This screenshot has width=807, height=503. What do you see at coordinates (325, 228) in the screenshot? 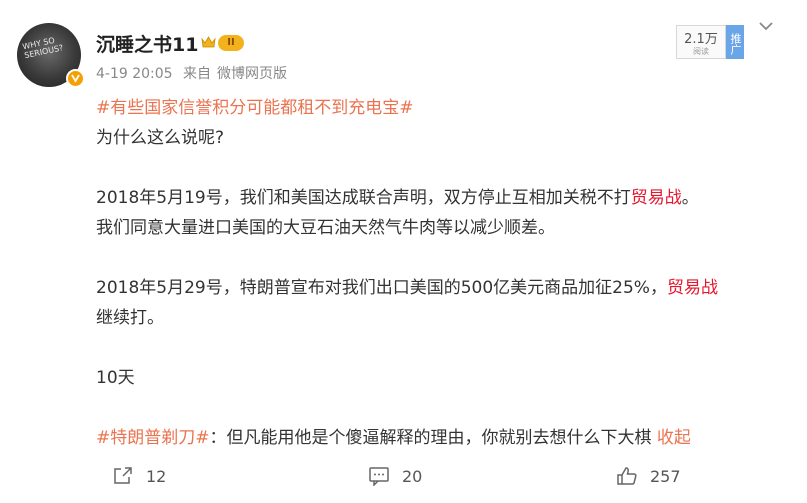
I see `post-line: 我们同意大量进口美国的大豆石油天然气牛肉等以减少顺差。` at bounding box center [325, 228].